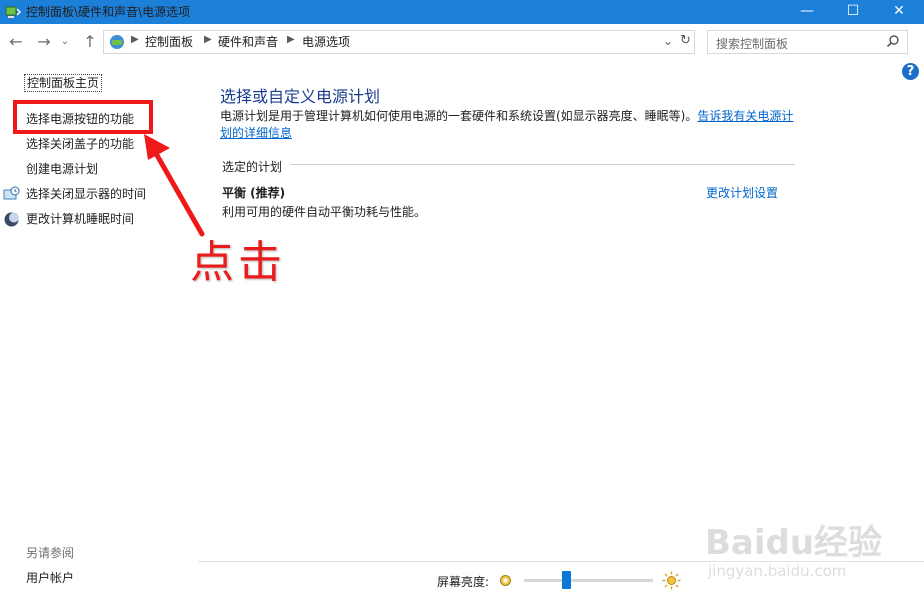  I want to click on recent-locations-chevron-icon: ⌄, so click(65, 43).